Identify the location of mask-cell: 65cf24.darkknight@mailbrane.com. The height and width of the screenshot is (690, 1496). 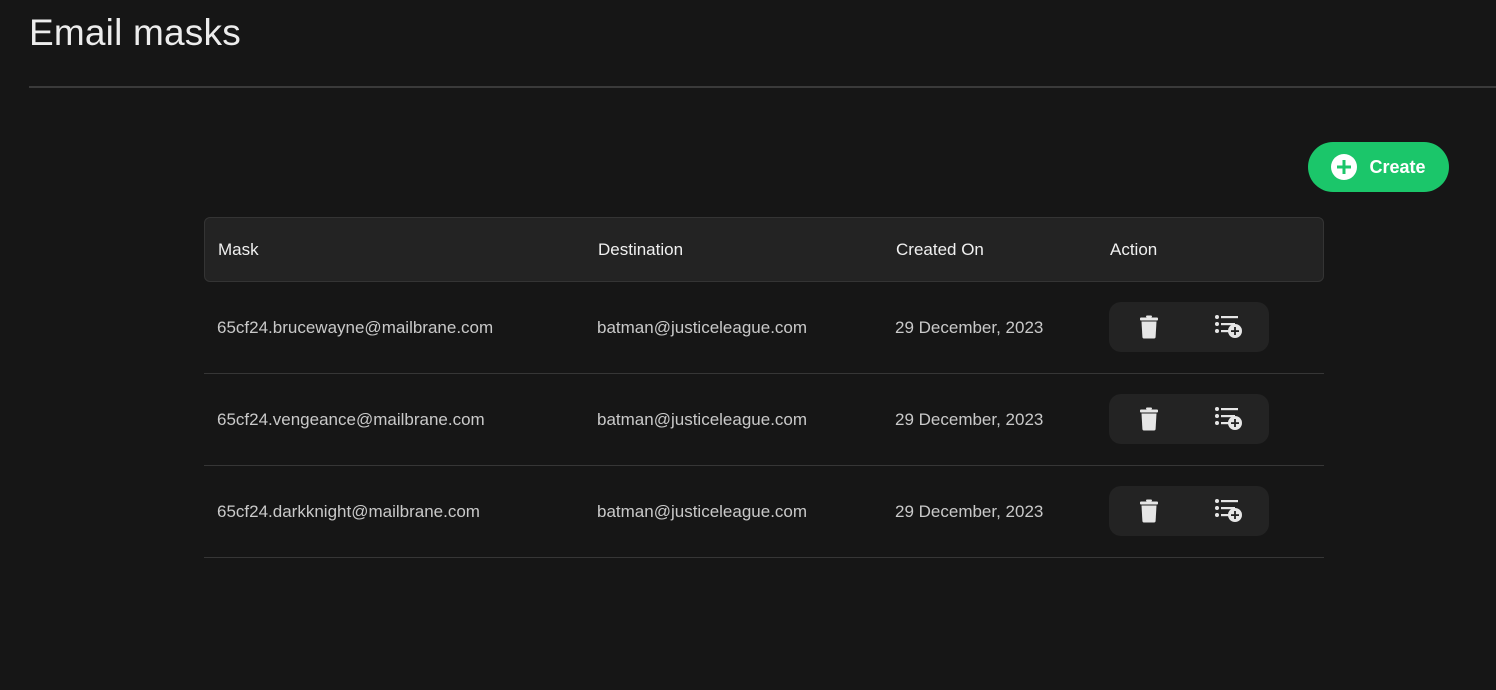
(348, 511).